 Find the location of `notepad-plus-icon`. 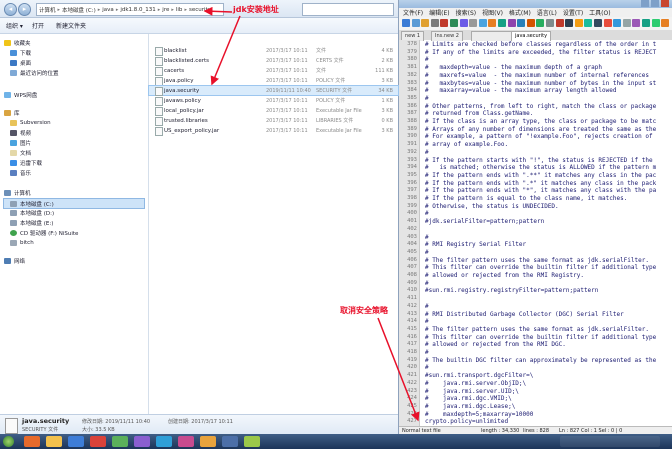

notepad-plus-icon is located at coordinates (252, 441).